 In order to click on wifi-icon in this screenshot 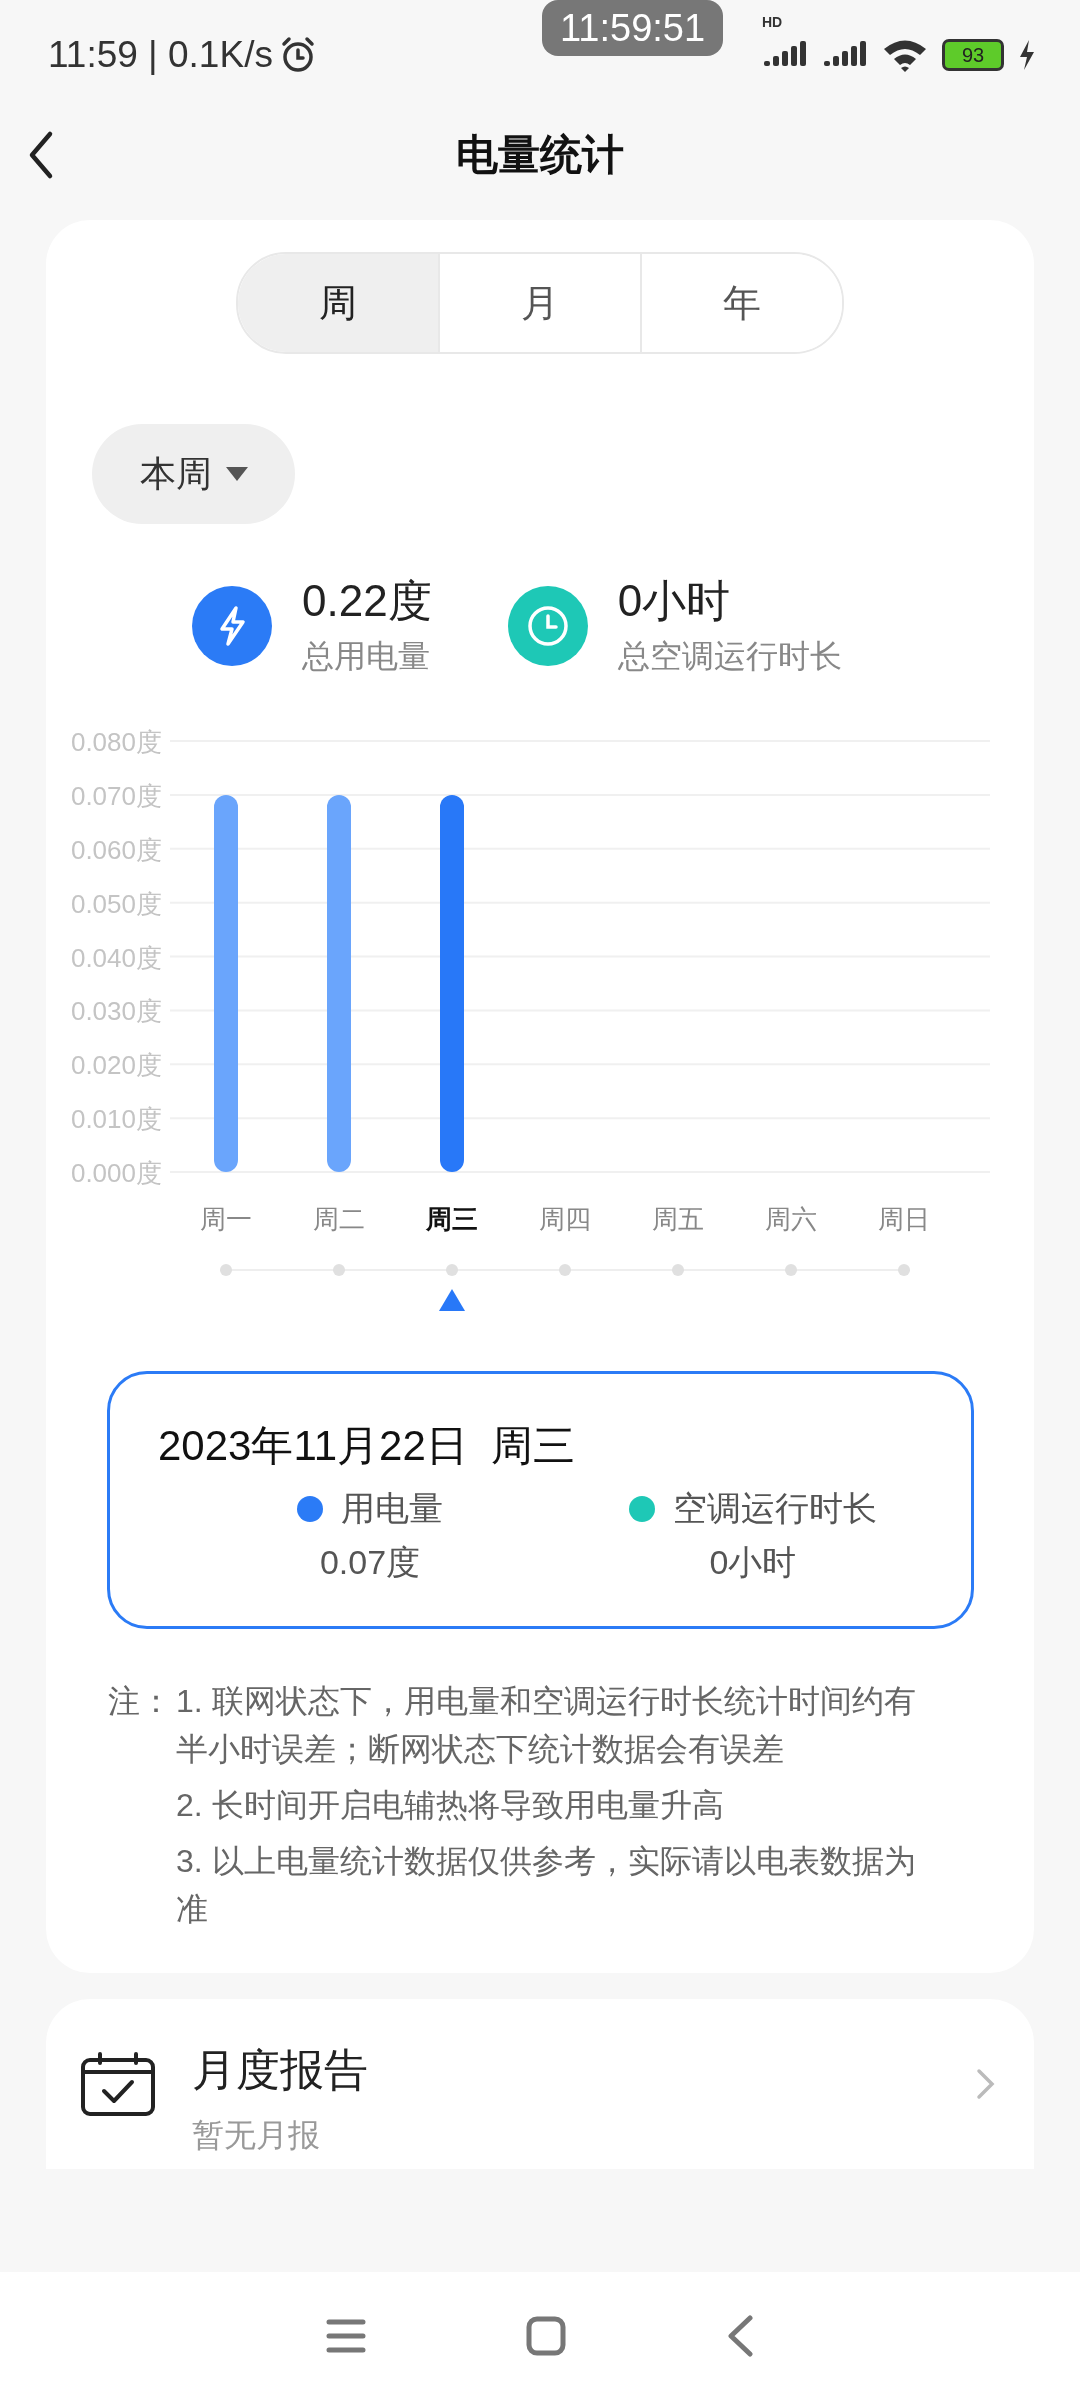, I will do `click(905, 55)`.